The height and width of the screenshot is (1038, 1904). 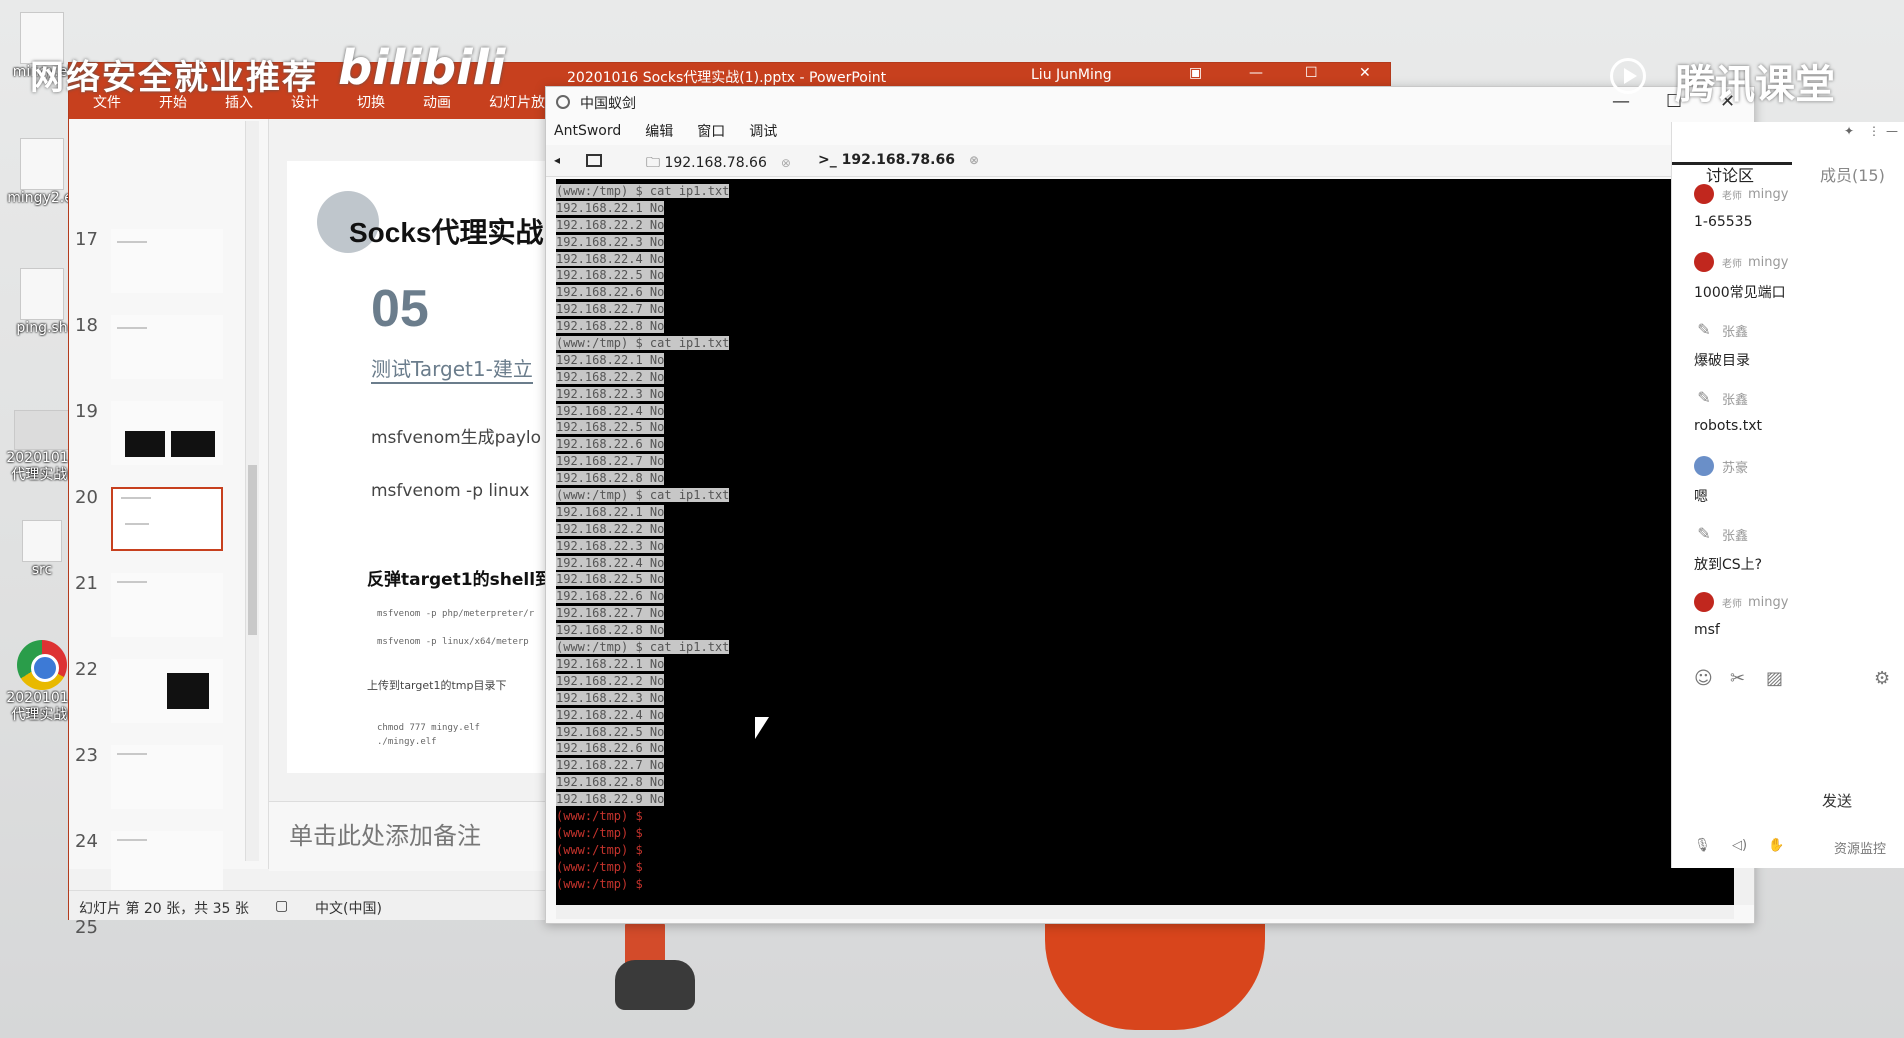 What do you see at coordinates (711, 131) in the screenshot?
I see `menu-window: 窗口` at bounding box center [711, 131].